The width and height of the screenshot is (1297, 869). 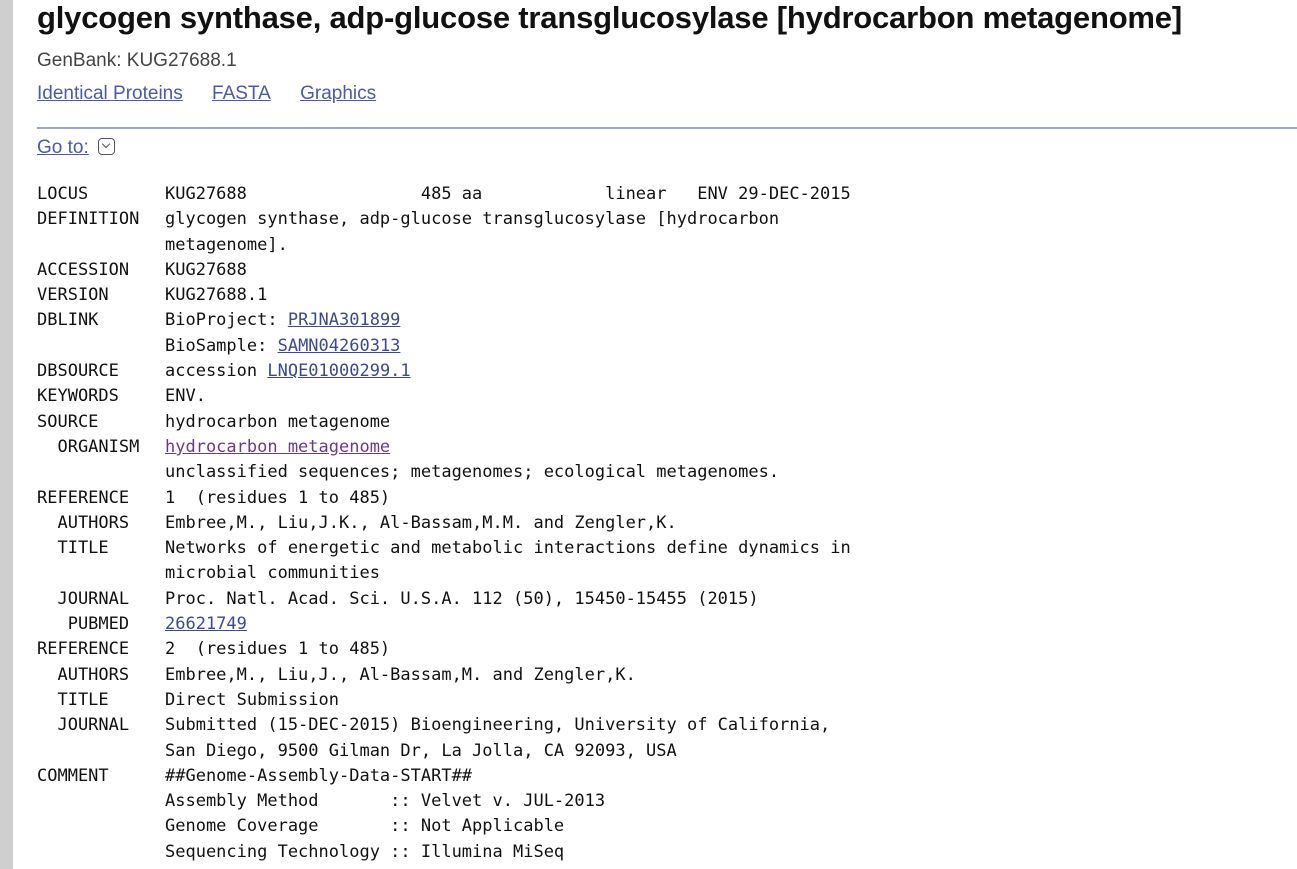 What do you see at coordinates (185, 396) in the screenshot?
I see `keywords-value: ENV.` at bounding box center [185, 396].